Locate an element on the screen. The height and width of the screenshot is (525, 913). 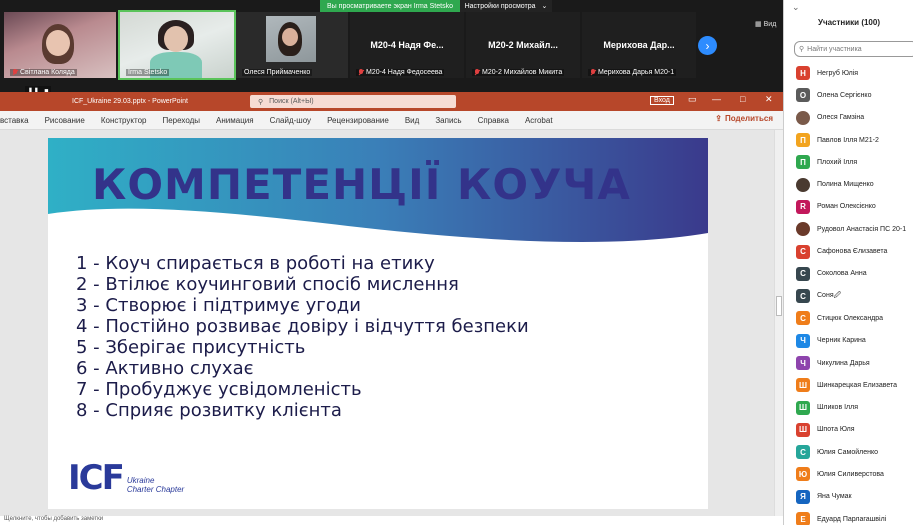
tab-transitions: Переходы is located at coordinates (181, 120).